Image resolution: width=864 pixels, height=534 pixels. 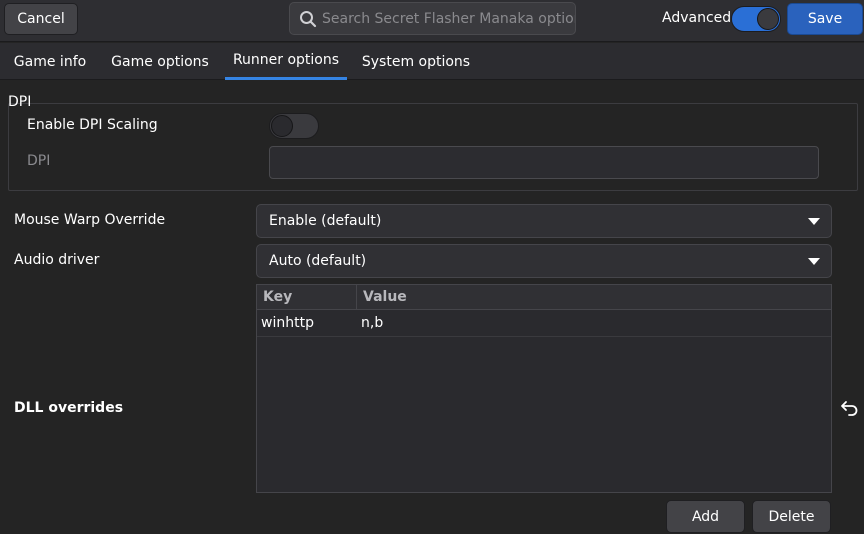 I want to click on search-icon, so click(x=308, y=18).